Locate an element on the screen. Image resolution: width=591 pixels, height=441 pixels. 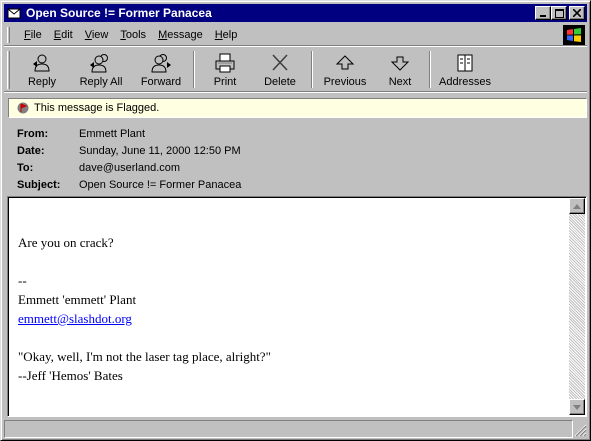
printer-icon is located at coordinates (225, 63).